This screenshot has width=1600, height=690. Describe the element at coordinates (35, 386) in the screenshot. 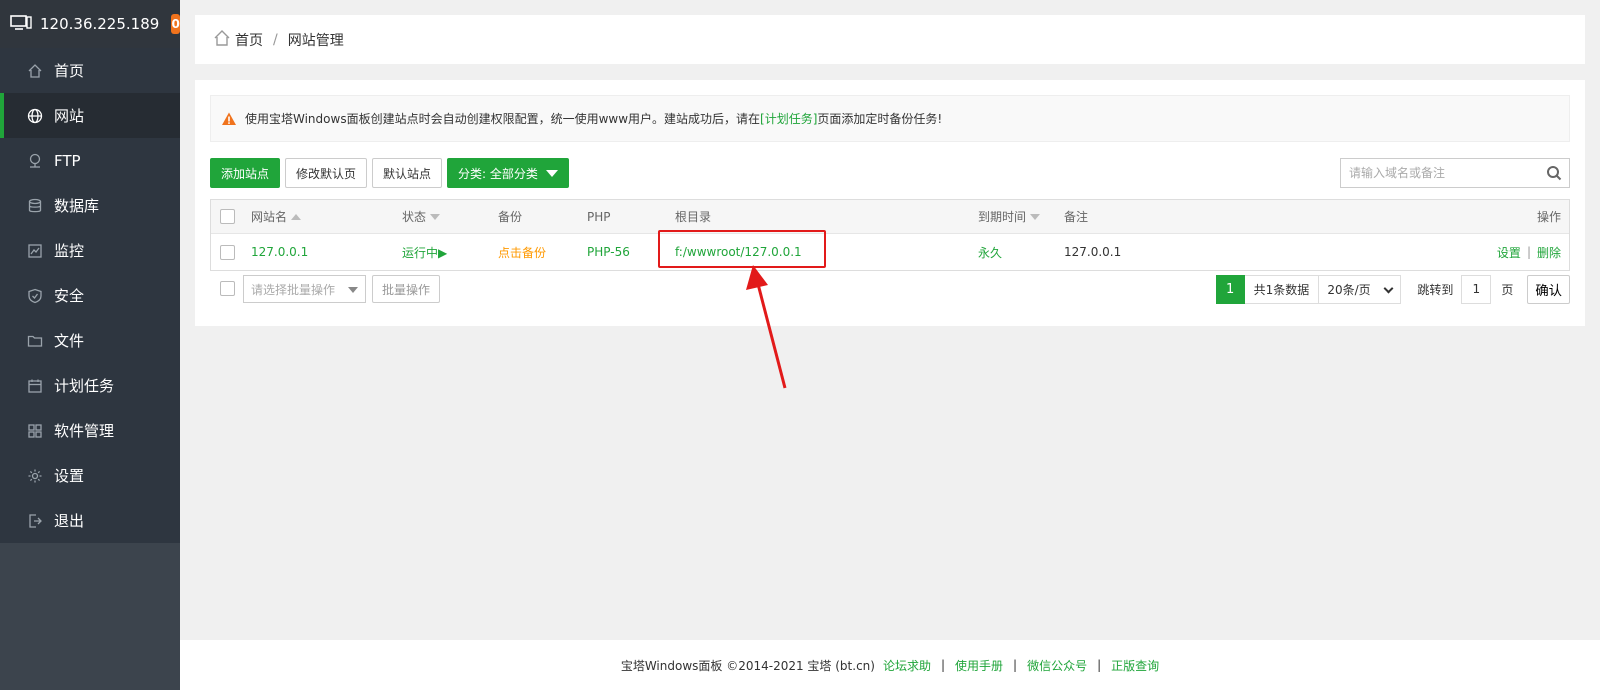

I see `calendar-icon` at that location.